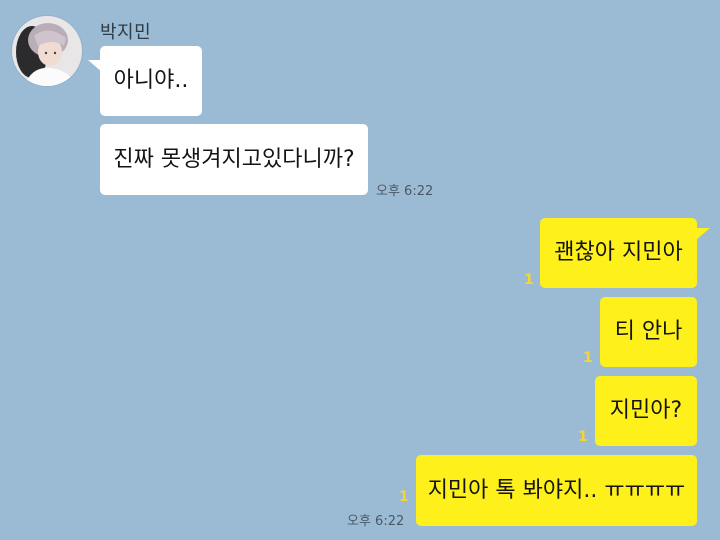  I want to click on incoming-message-2: 진짜 못생겨지고있다니까?, so click(234, 159).